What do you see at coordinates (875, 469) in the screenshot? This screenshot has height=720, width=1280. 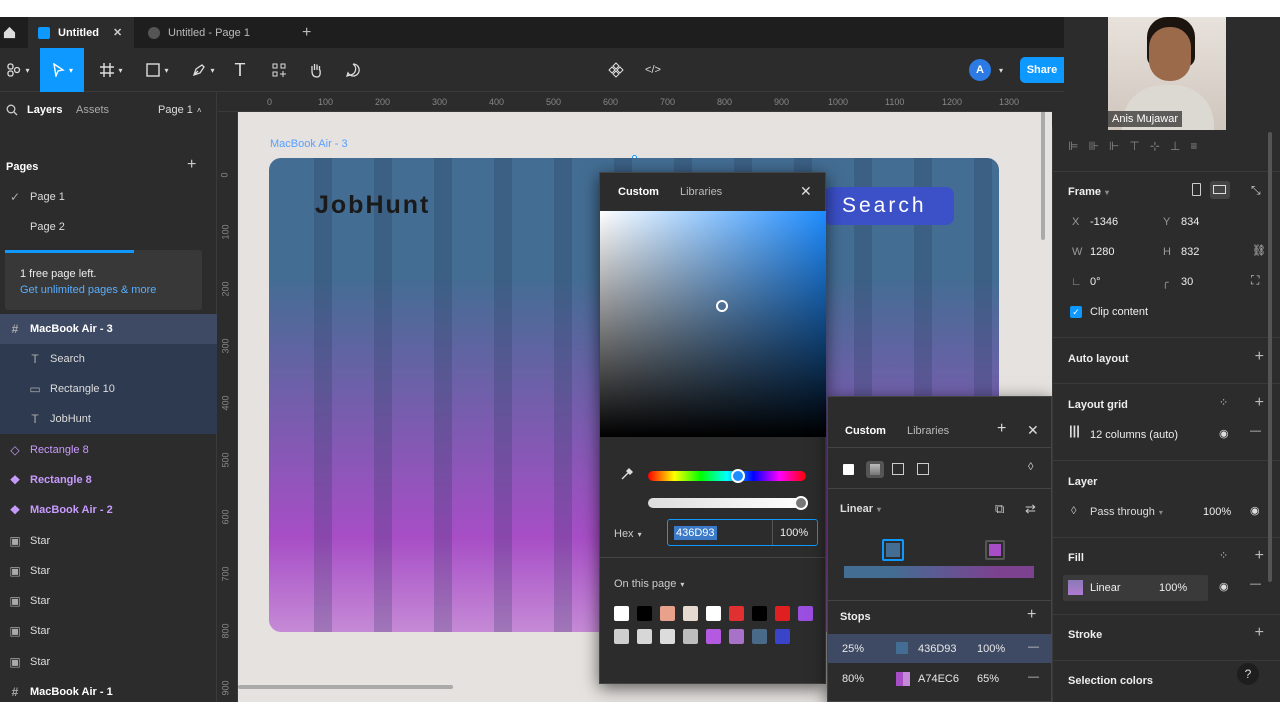 I see `gradient-fill-icon` at bounding box center [875, 469].